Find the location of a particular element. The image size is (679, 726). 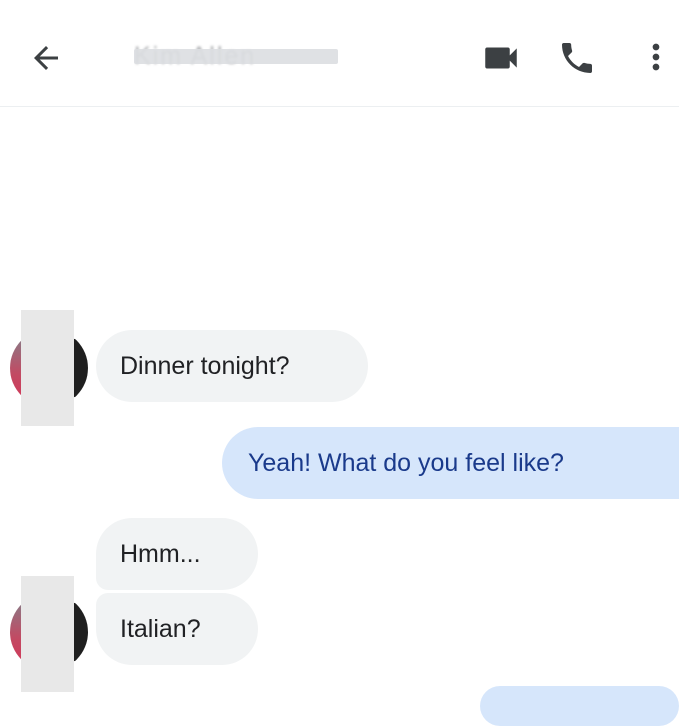

contact-name: Kim Allen is located at coordinates (236, 56).